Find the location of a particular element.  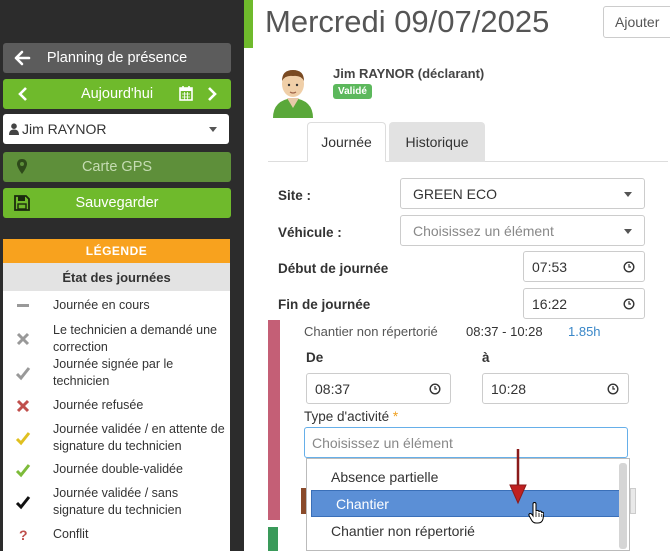

site-select: GREEN ECO is located at coordinates (522, 193).